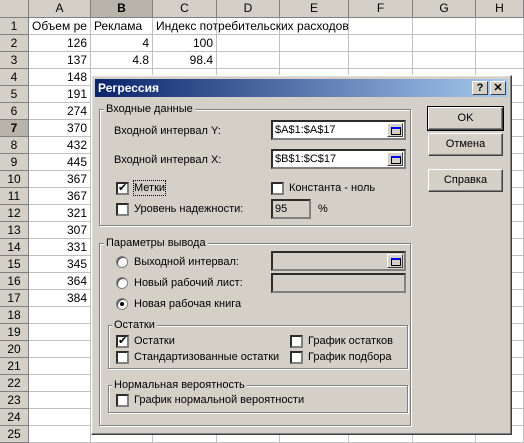 This screenshot has width=524, height=443. What do you see at coordinates (381, 9) in the screenshot?
I see `column-header-f: F` at bounding box center [381, 9].